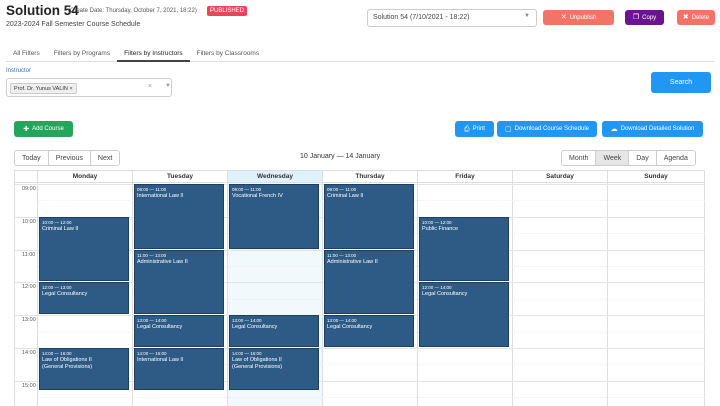 The height and width of the screenshot is (406, 720). What do you see at coordinates (440, 228) in the screenshot?
I see `event-title: Public Finance` at bounding box center [440, 228].